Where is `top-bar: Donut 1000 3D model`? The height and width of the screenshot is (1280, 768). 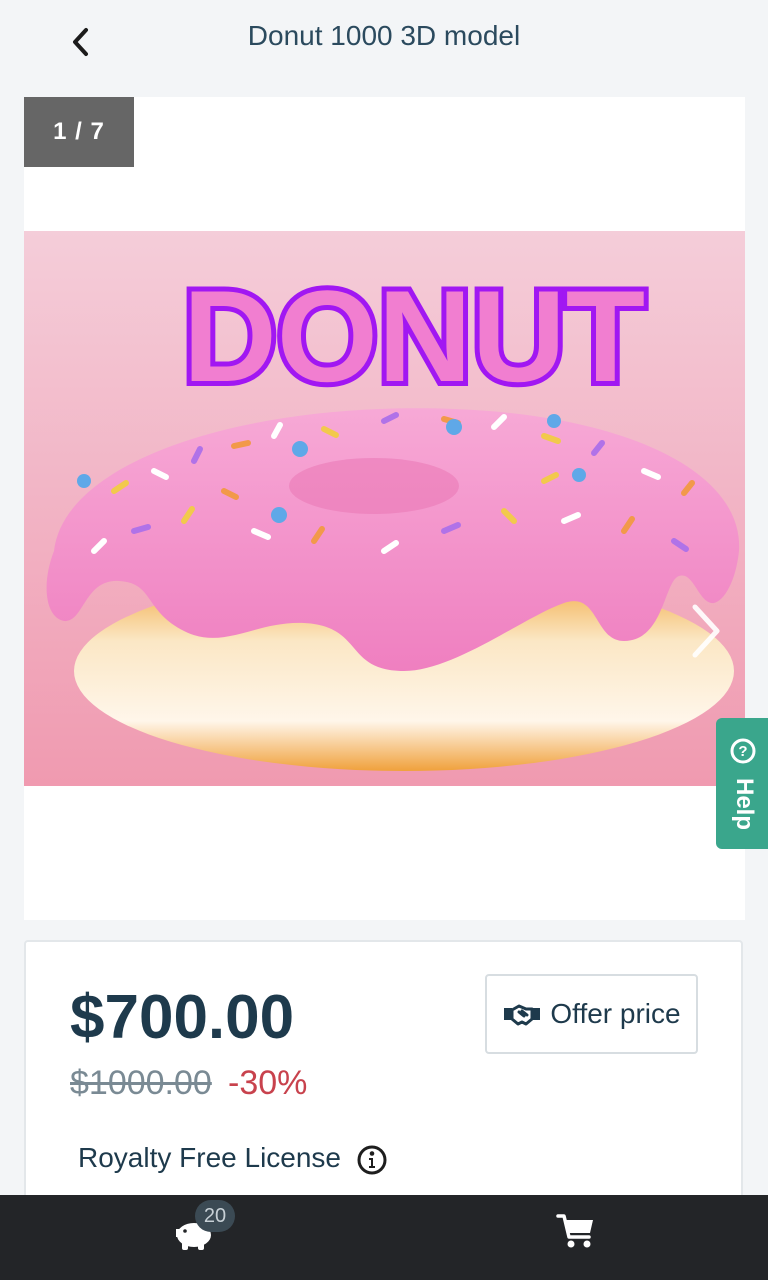 top-bar: Donut 1000 3D model is located at coordinates (384, 39).